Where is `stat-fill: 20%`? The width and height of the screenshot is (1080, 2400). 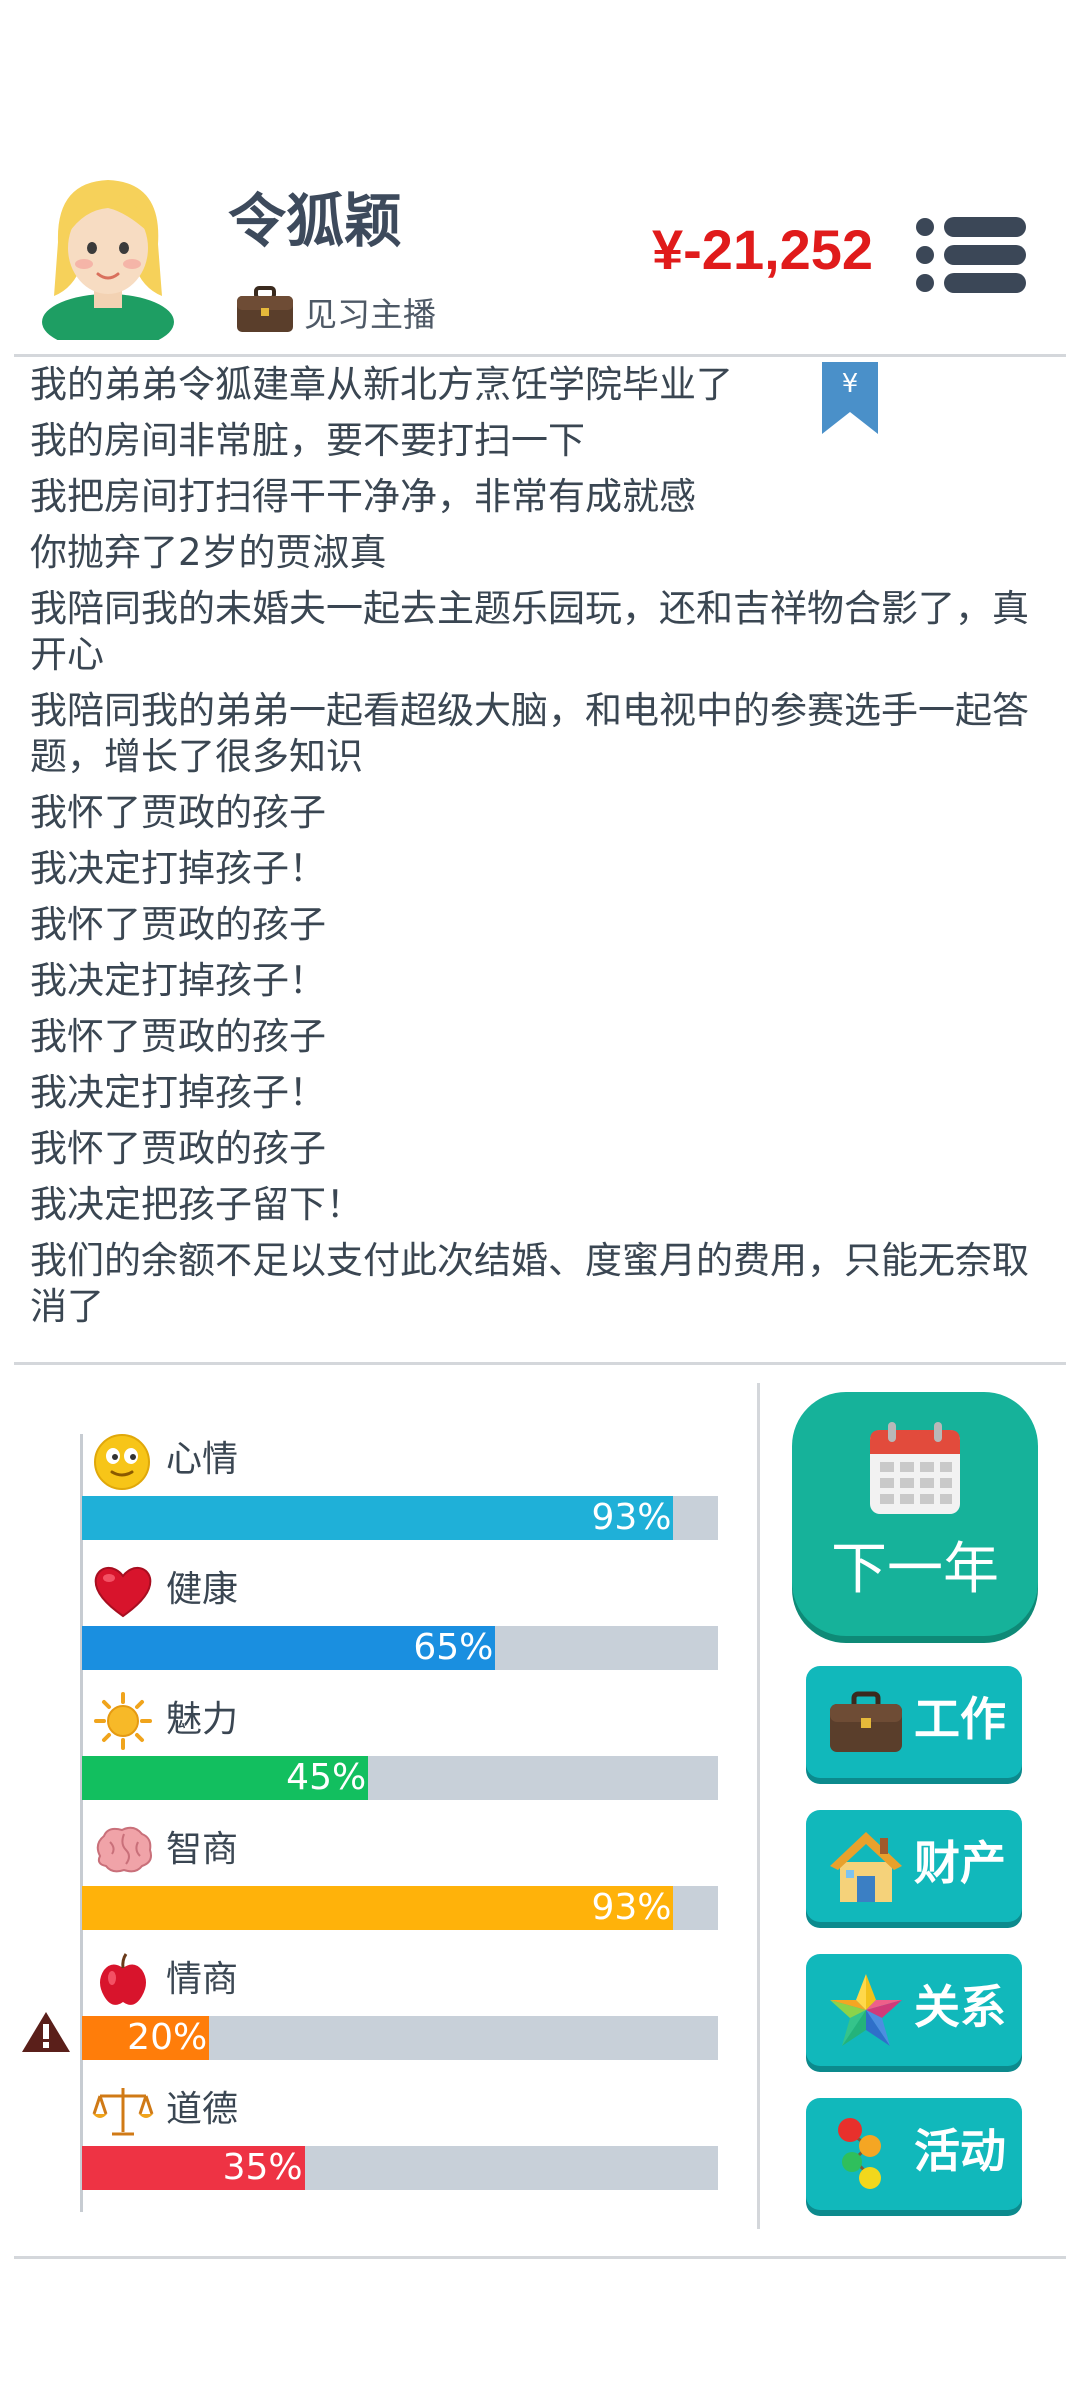 stat-fill: 20% is located at coordinates (146, 2038).